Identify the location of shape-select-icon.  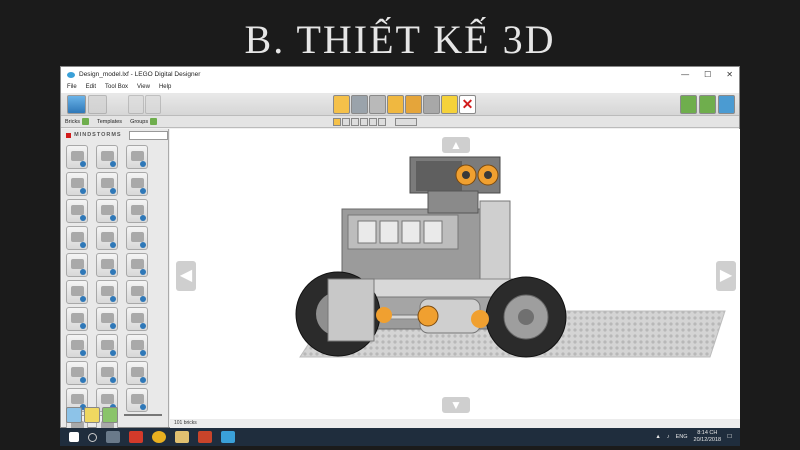
(373, 122).